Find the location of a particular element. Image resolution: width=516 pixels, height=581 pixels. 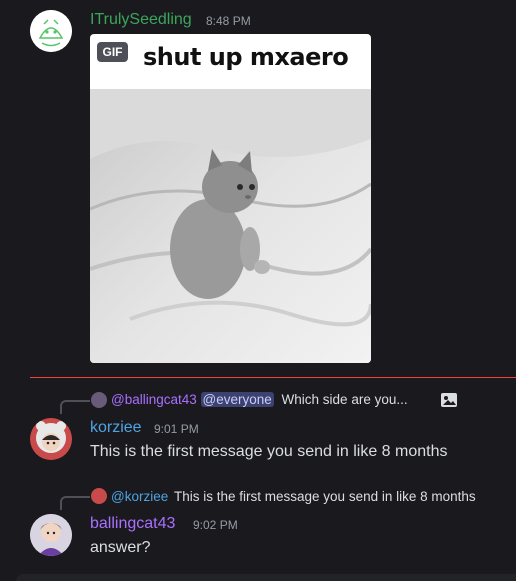

author-name: korziee is located at coordinates (116, 428).